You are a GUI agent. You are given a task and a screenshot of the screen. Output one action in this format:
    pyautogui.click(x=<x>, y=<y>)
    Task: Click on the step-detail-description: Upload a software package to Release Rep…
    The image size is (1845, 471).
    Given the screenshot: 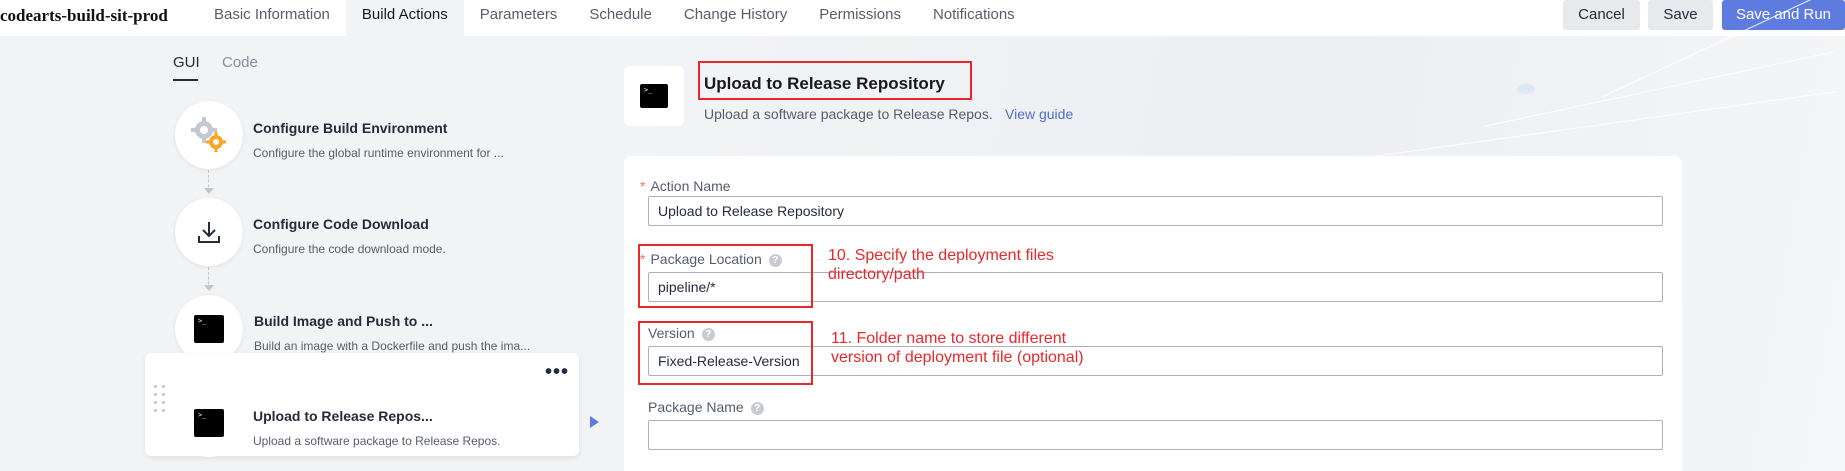 What is the action you would take?
    pyautogui.click(x=848, y=114)
    